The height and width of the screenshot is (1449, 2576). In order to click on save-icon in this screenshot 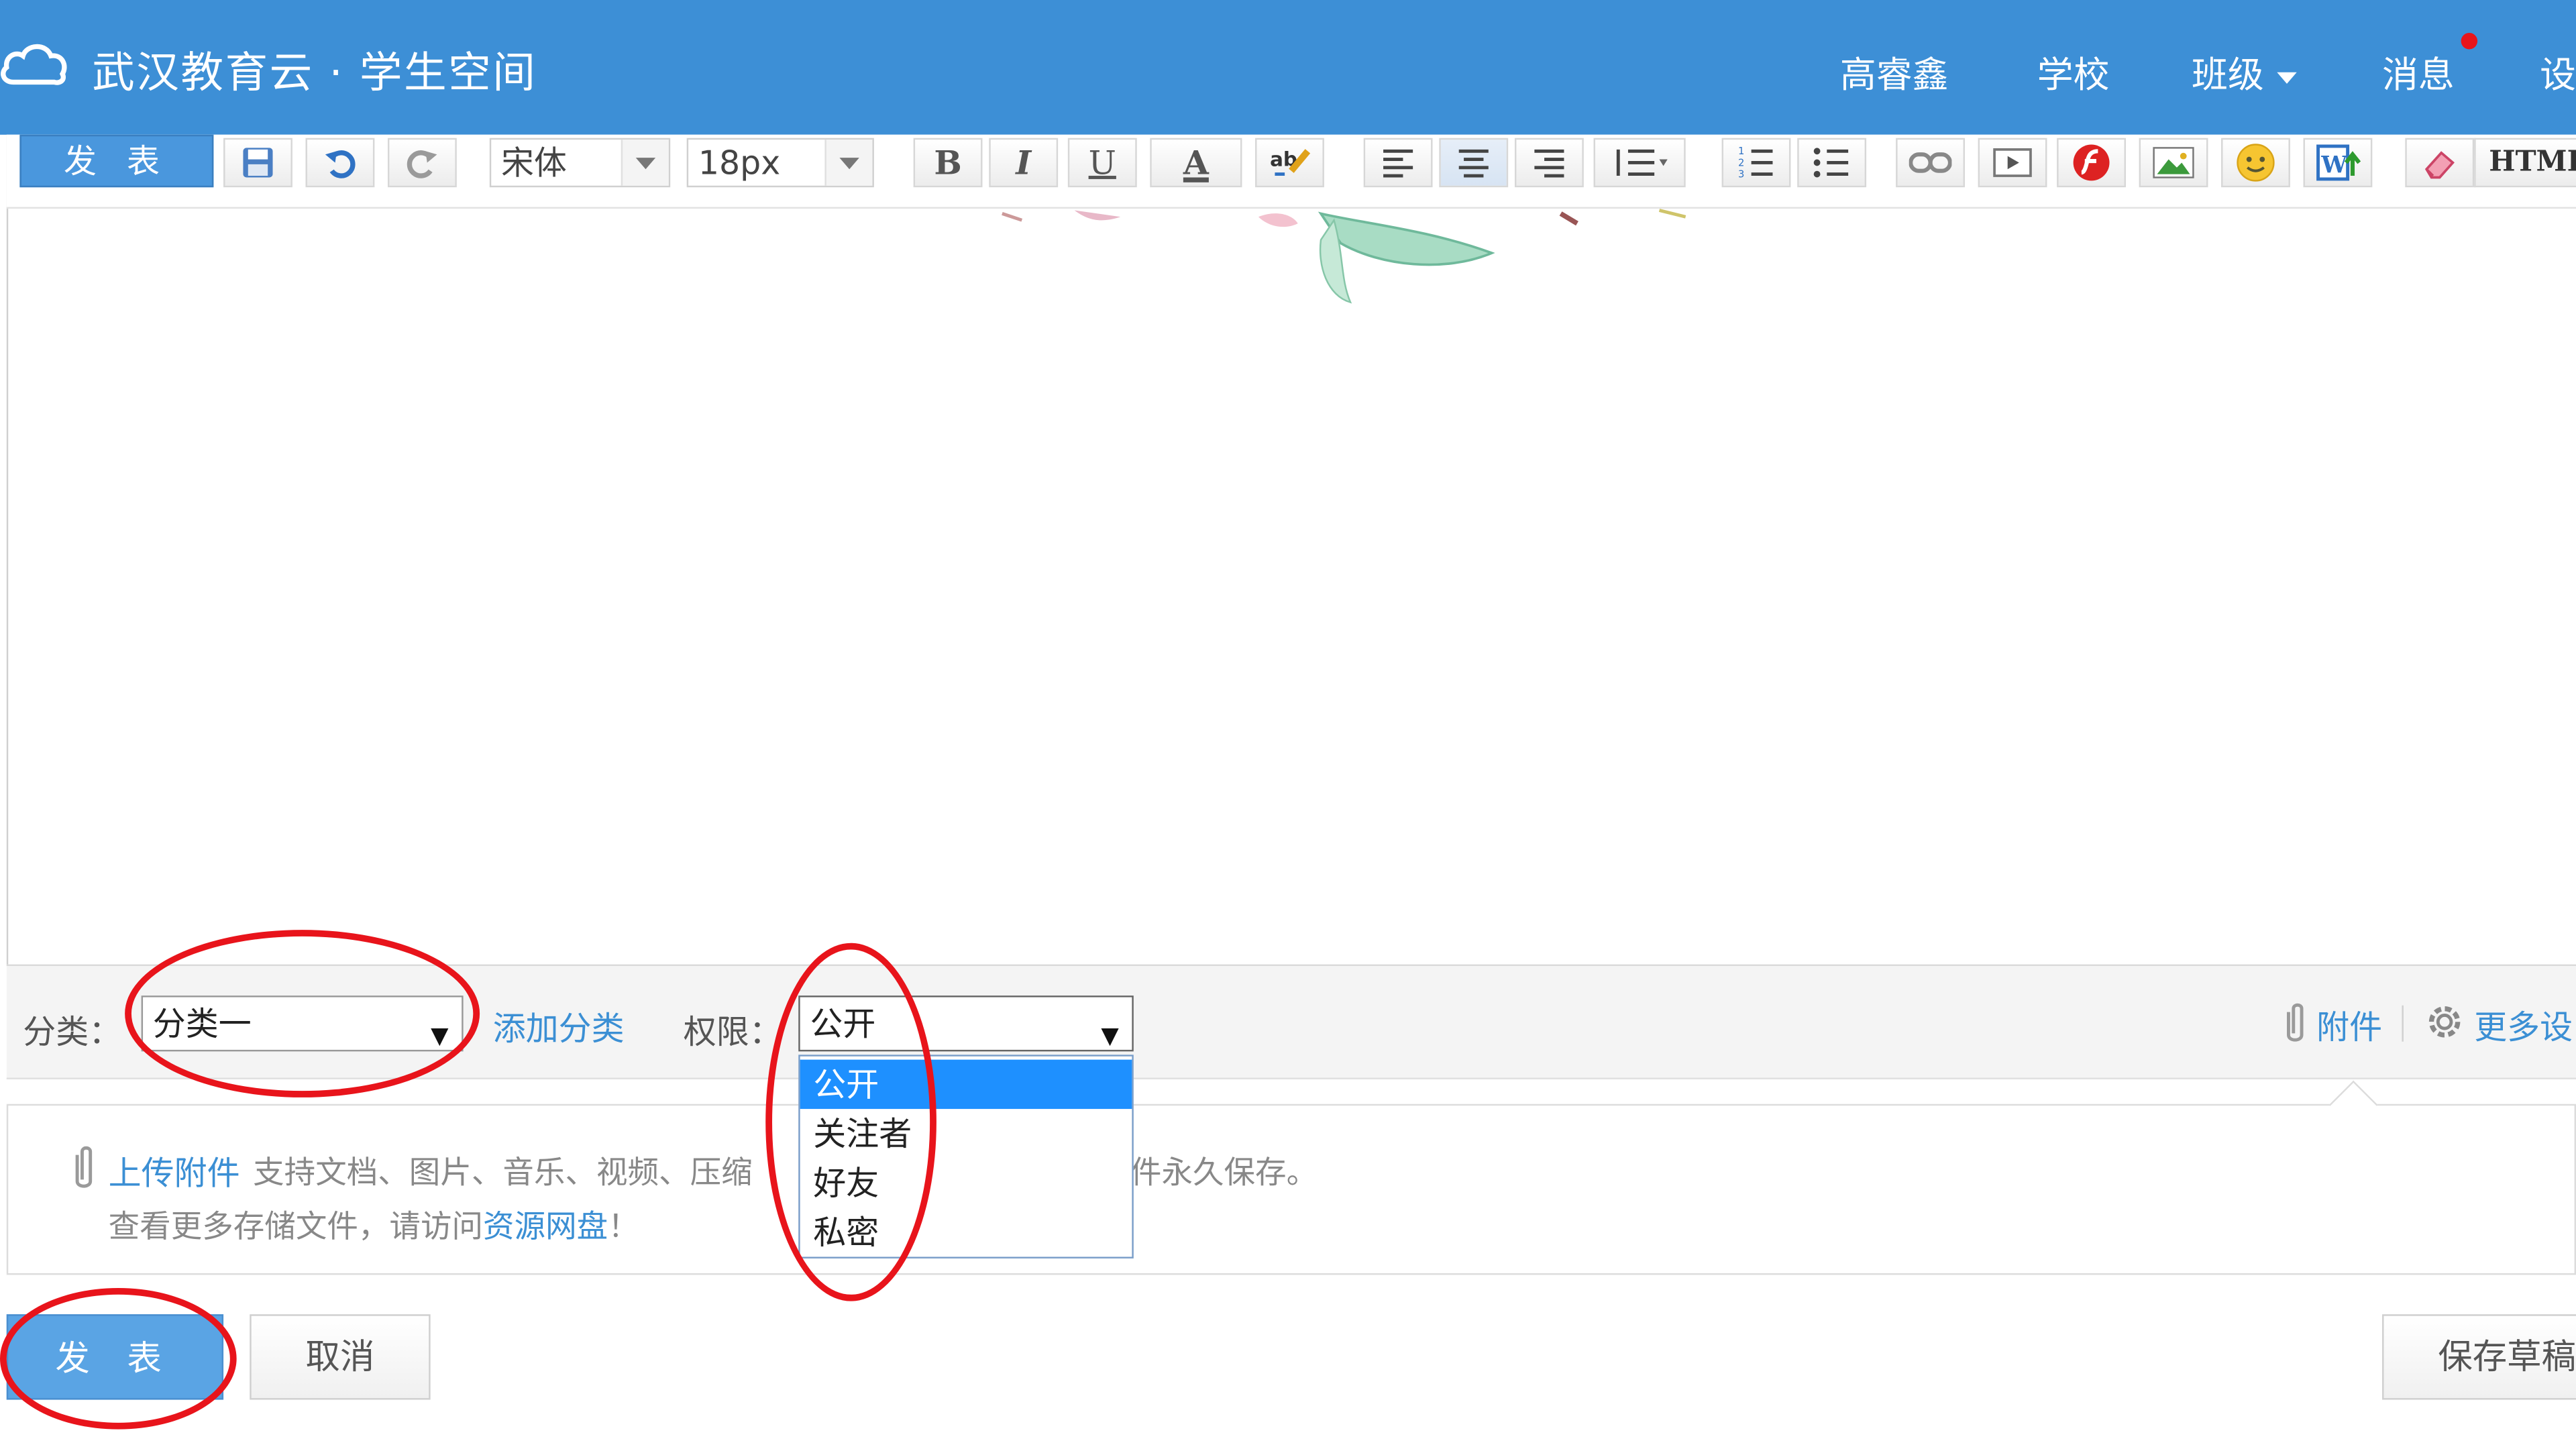, I will do `click(257, 163)`.